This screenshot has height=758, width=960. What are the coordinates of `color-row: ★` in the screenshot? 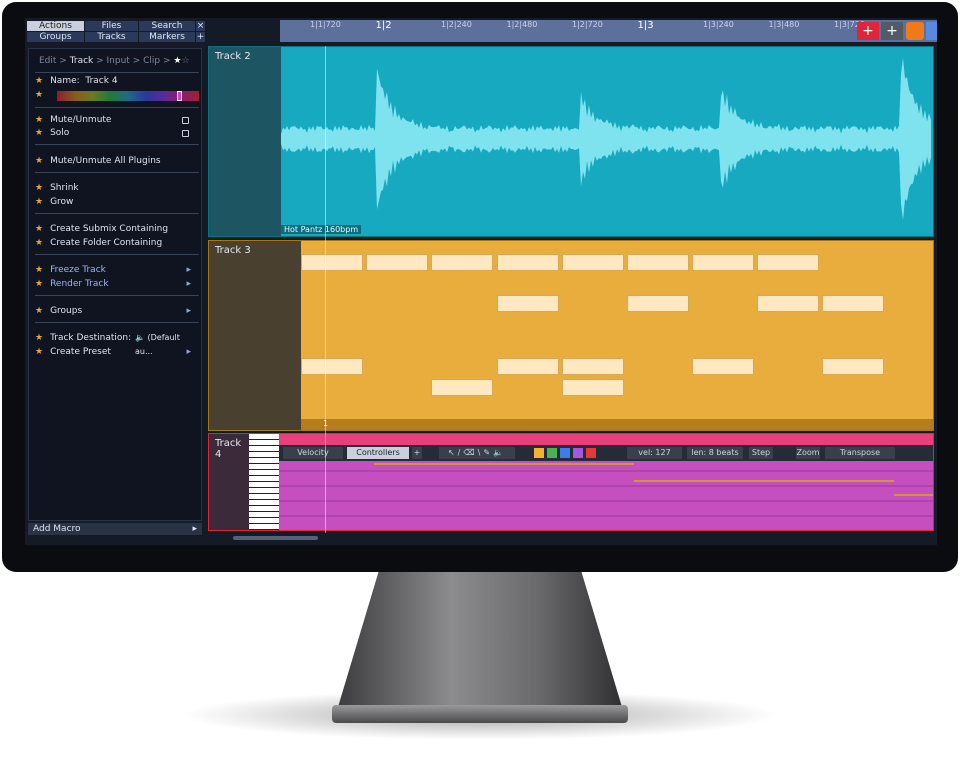 It's located at (117, 95).